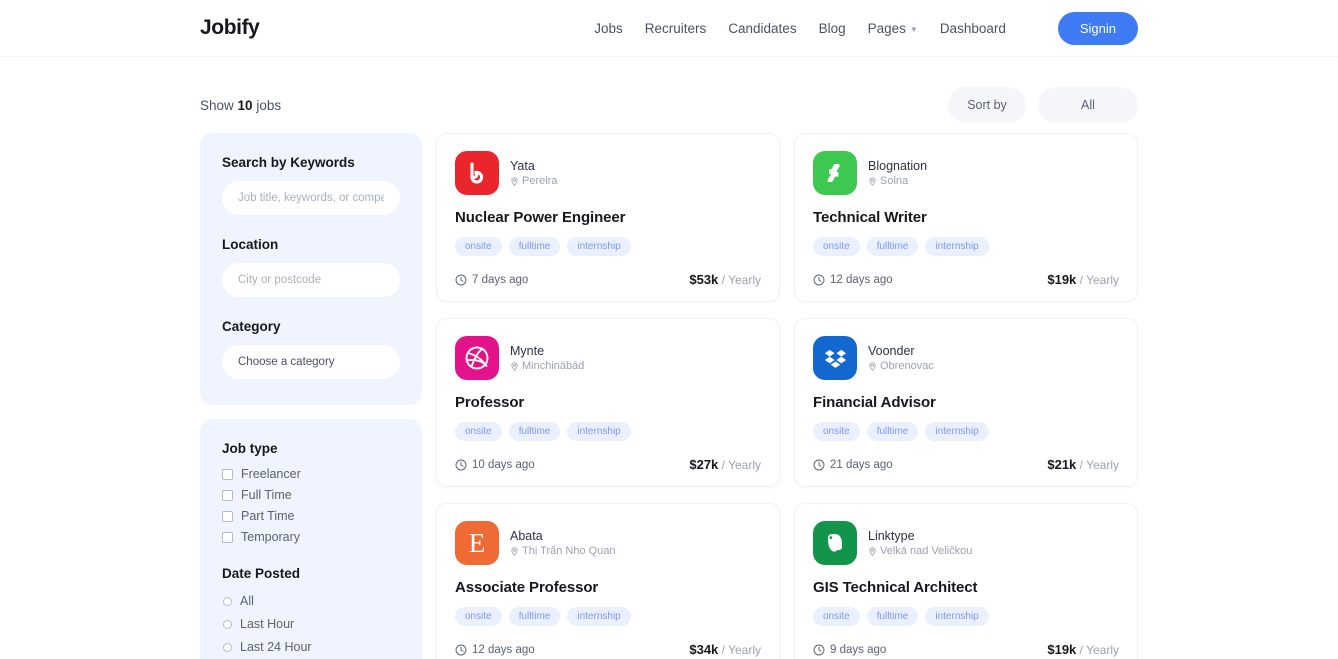  I want to click on job-company-block: Abata Thị Trấn Nho Quan, so click(563, 543).